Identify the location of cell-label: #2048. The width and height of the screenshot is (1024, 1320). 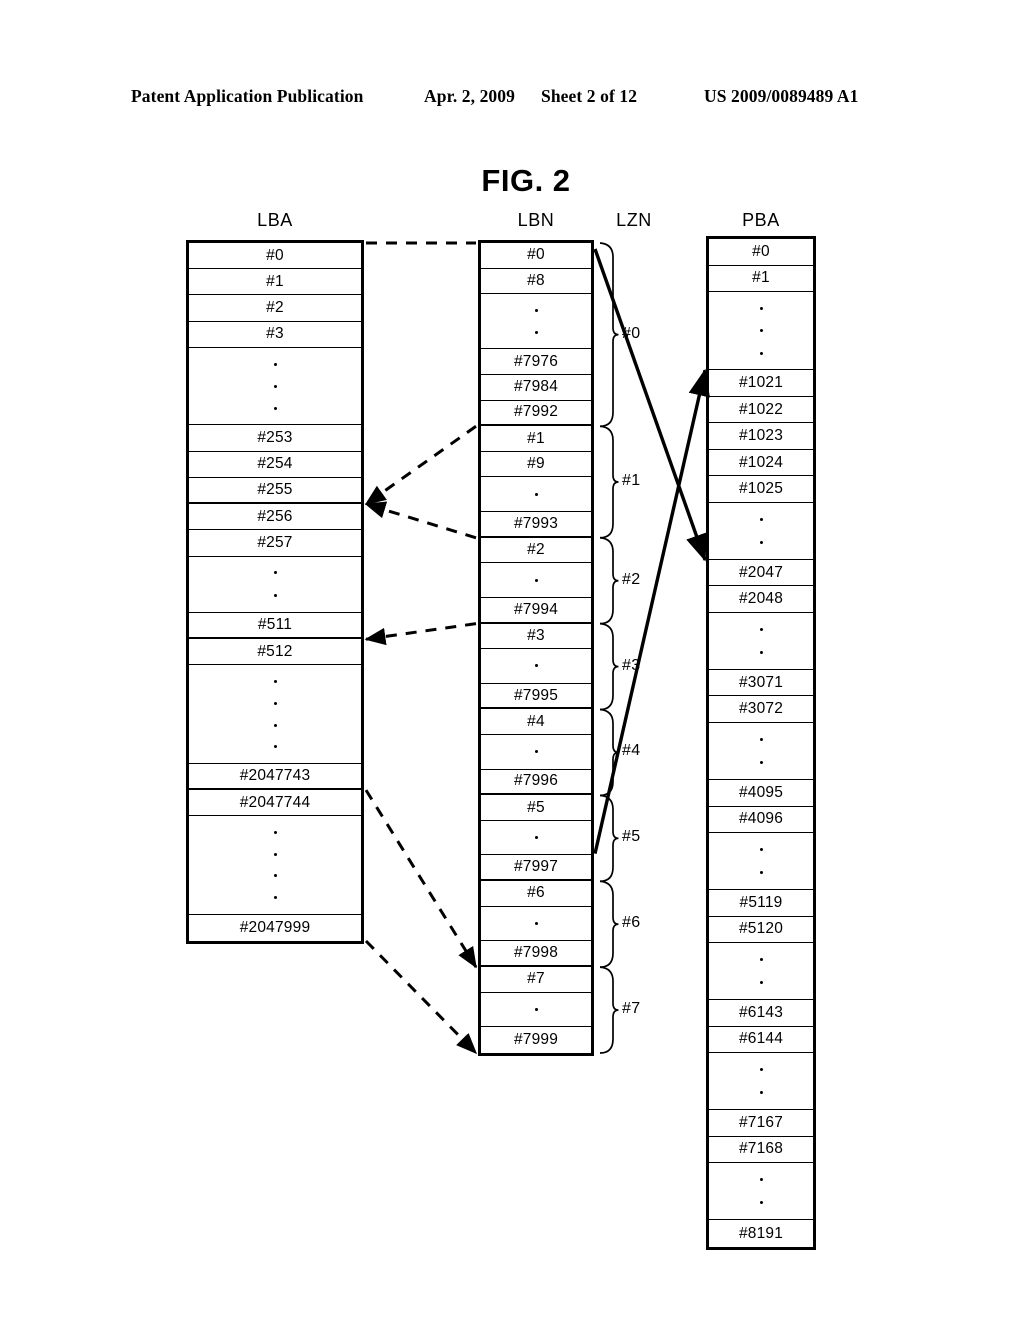
(761, 599).